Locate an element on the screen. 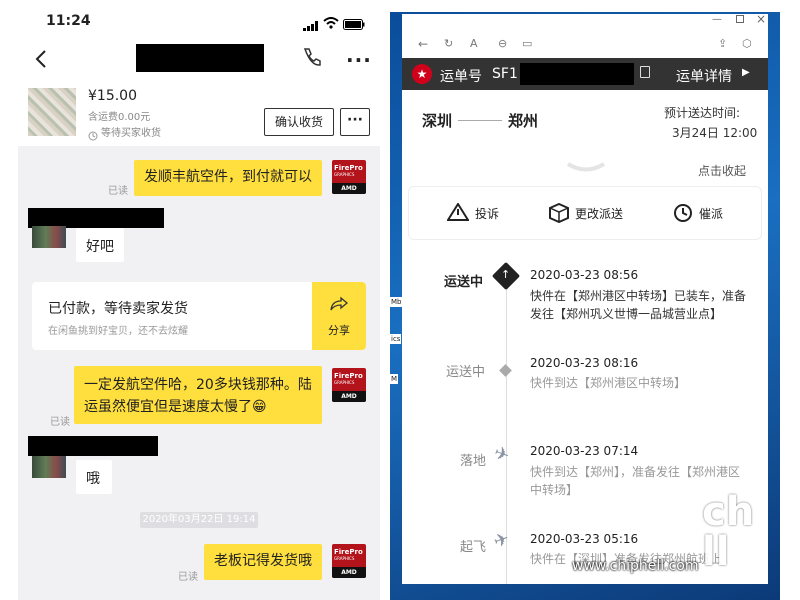  chat-nav-bar: ··· is located at coordinates (199, 60).